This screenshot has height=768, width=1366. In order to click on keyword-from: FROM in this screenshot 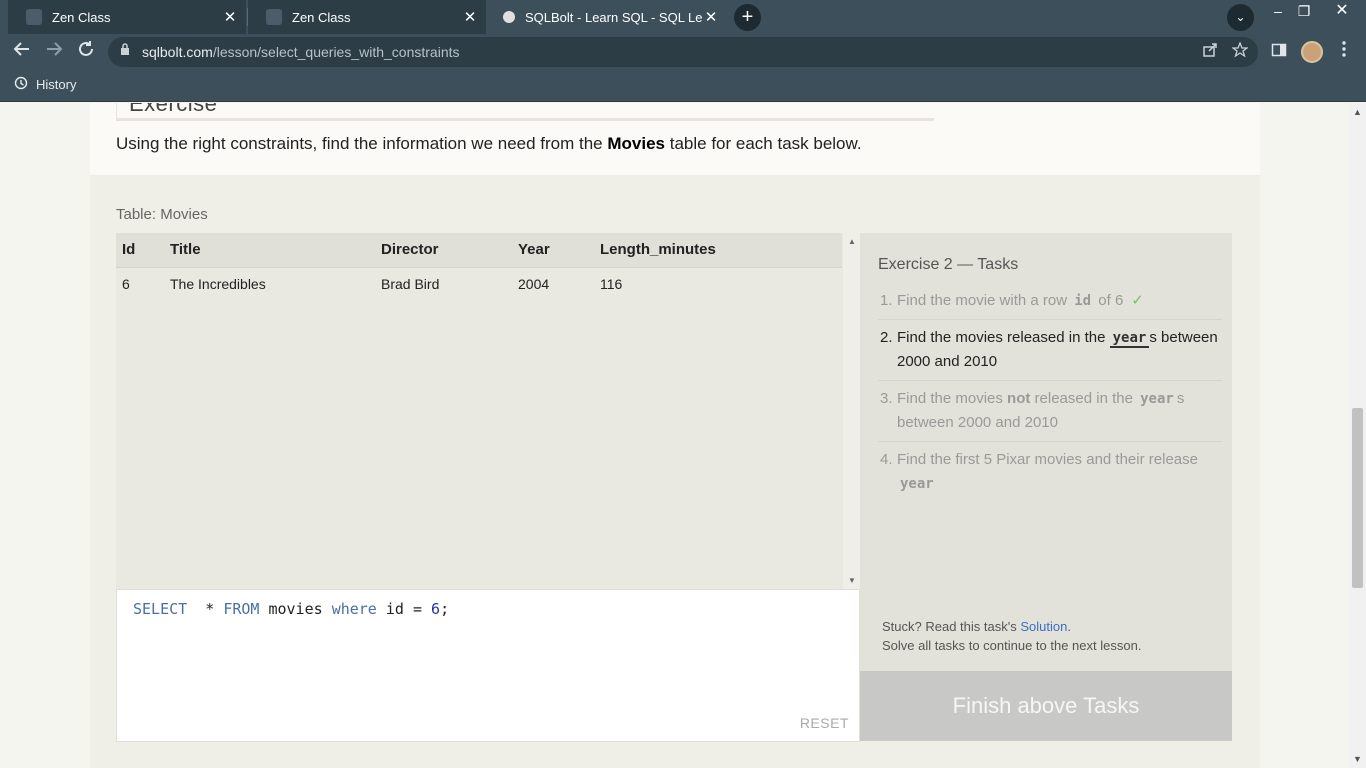, I will do `click(241, 609)`.